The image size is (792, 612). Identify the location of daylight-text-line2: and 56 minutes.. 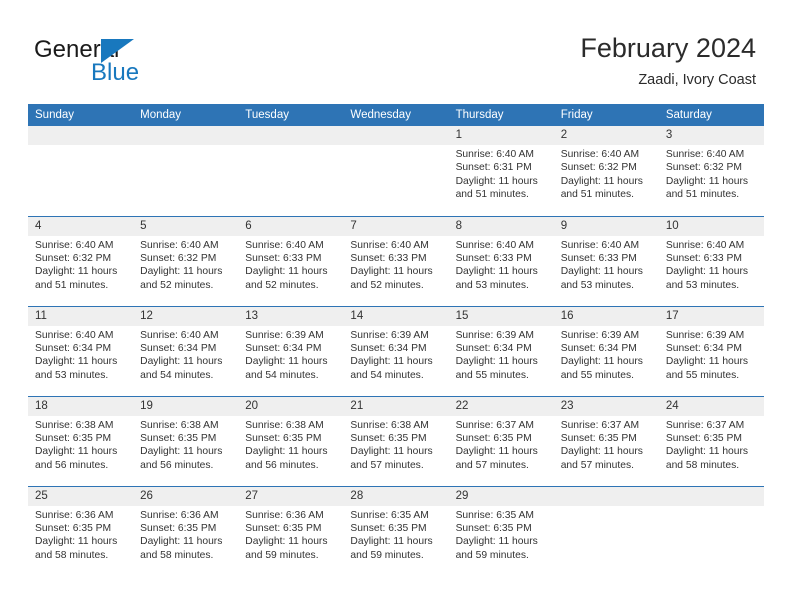
(72, 465).